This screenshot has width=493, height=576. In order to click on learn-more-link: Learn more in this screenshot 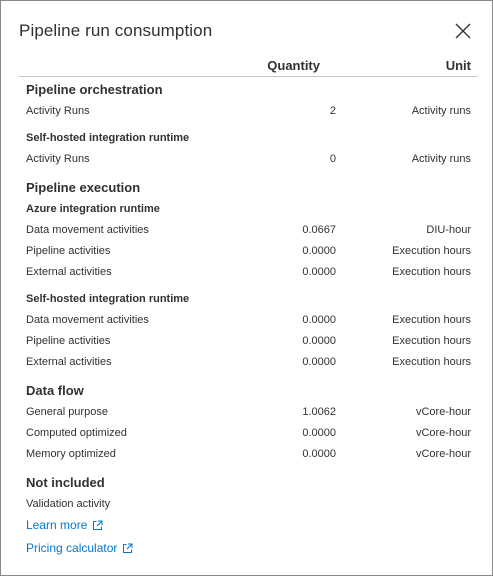, I will do `click(64, 525)`.